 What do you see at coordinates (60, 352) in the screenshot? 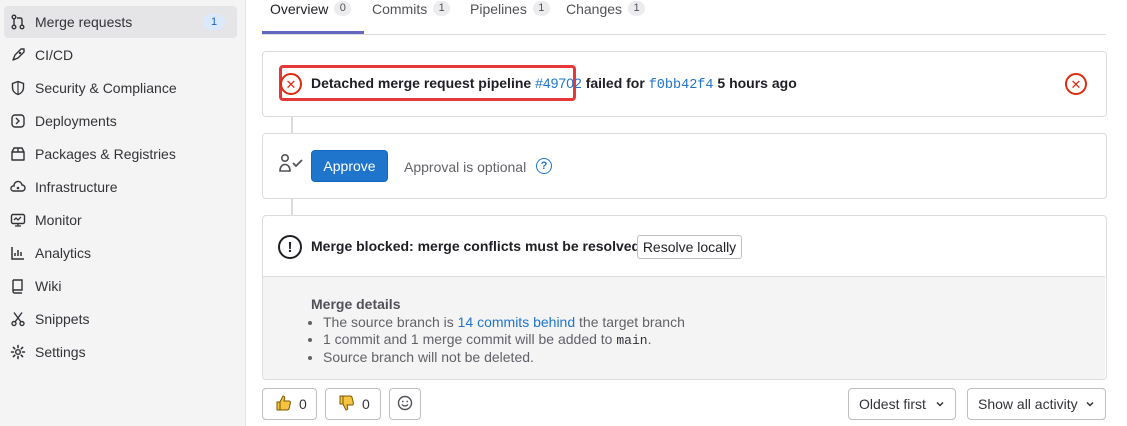
I see `sidebar-item-label: Settings` at bounding box center [60, 352].